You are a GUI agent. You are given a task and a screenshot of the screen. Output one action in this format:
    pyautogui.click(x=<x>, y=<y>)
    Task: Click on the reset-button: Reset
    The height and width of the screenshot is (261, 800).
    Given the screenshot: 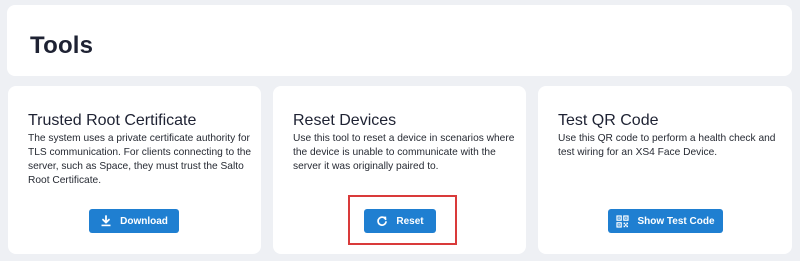 What is the action you would take?
    pyautogui.click(x=400, y=221)
    